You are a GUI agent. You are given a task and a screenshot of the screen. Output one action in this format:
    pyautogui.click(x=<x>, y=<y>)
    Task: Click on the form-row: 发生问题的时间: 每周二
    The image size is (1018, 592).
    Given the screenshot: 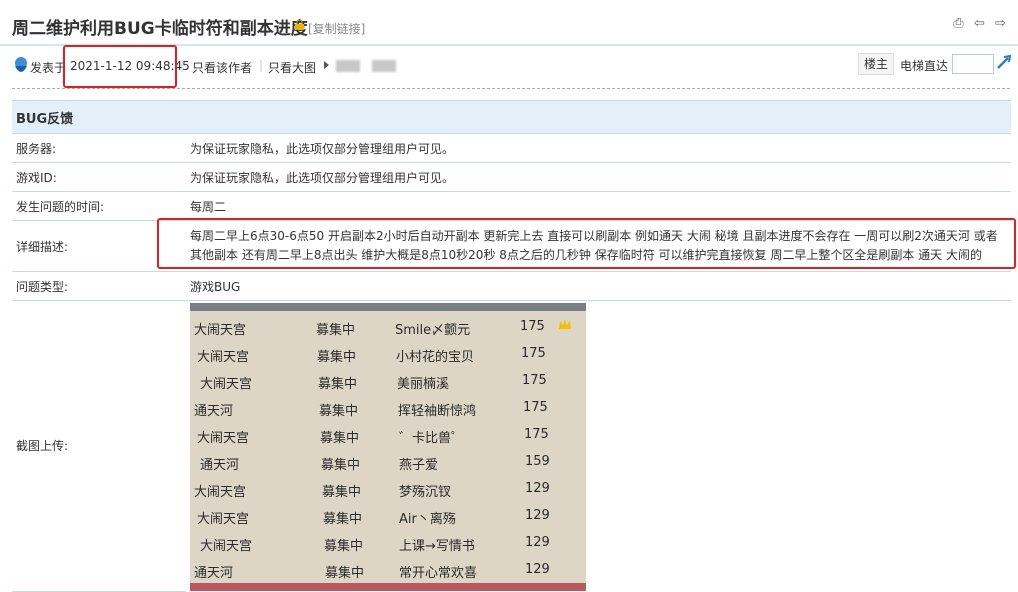 What is the action you would take?
    pyautogui.click(x=511, y=206)
    